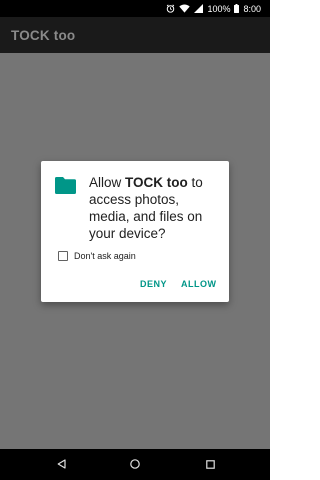 Image resolution: width=320 pixels, height=480 pixels. I want to click on battery-icon, so click(237, 8).